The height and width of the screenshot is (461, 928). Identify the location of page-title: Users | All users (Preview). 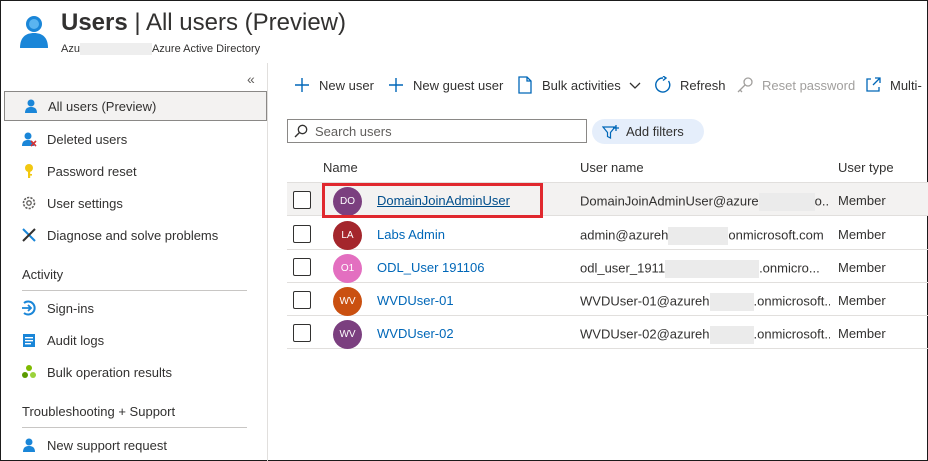
(204, 22).